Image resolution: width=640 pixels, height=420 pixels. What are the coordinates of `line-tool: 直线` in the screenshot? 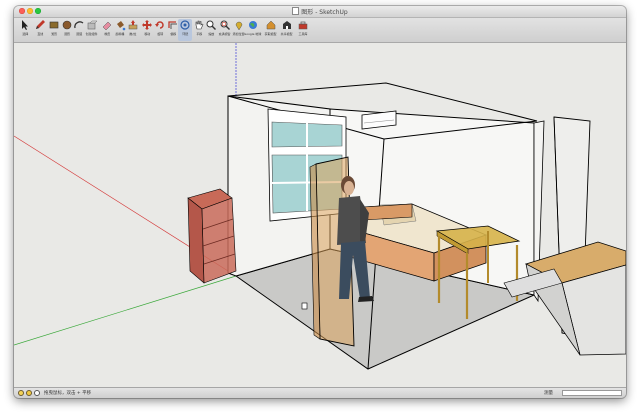 It's located at (40, 30).